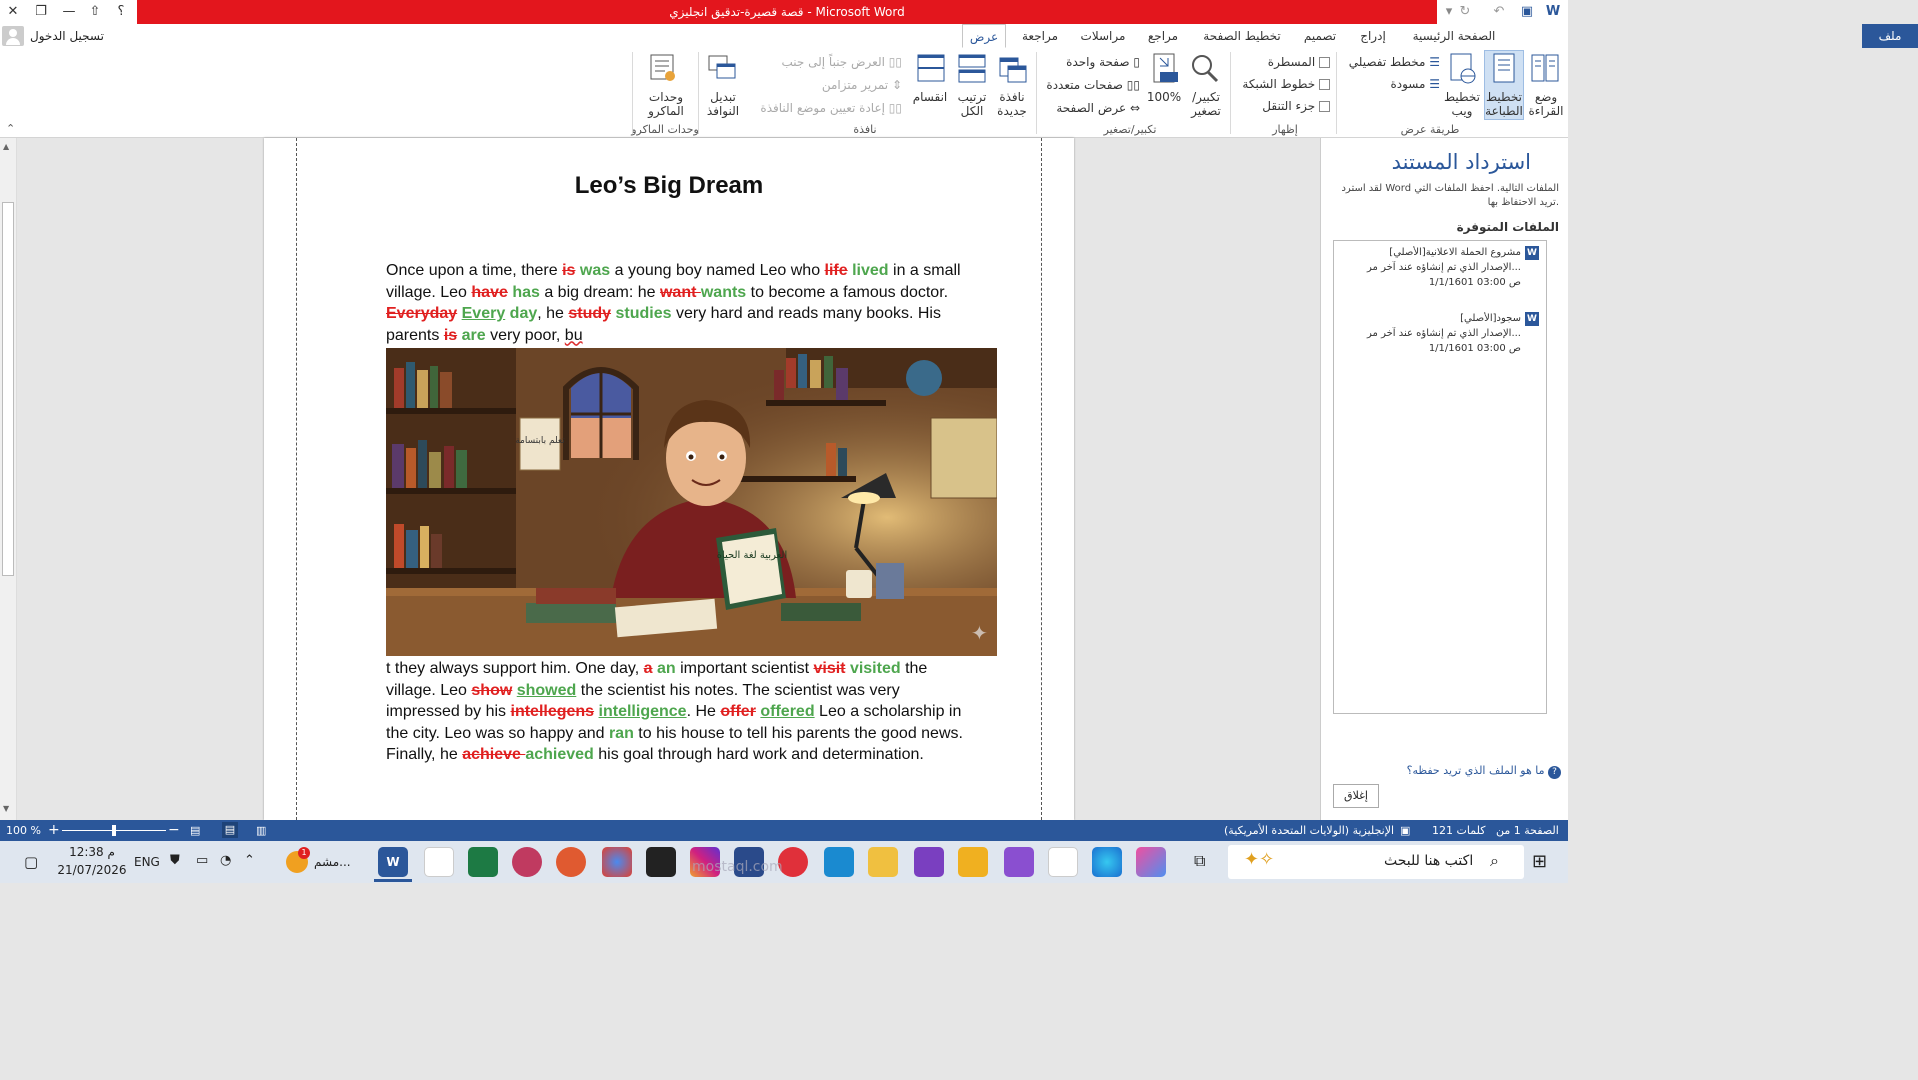 The image size is (1918, 1080). I want to click on inserted-text: wants, so click(723, 292).